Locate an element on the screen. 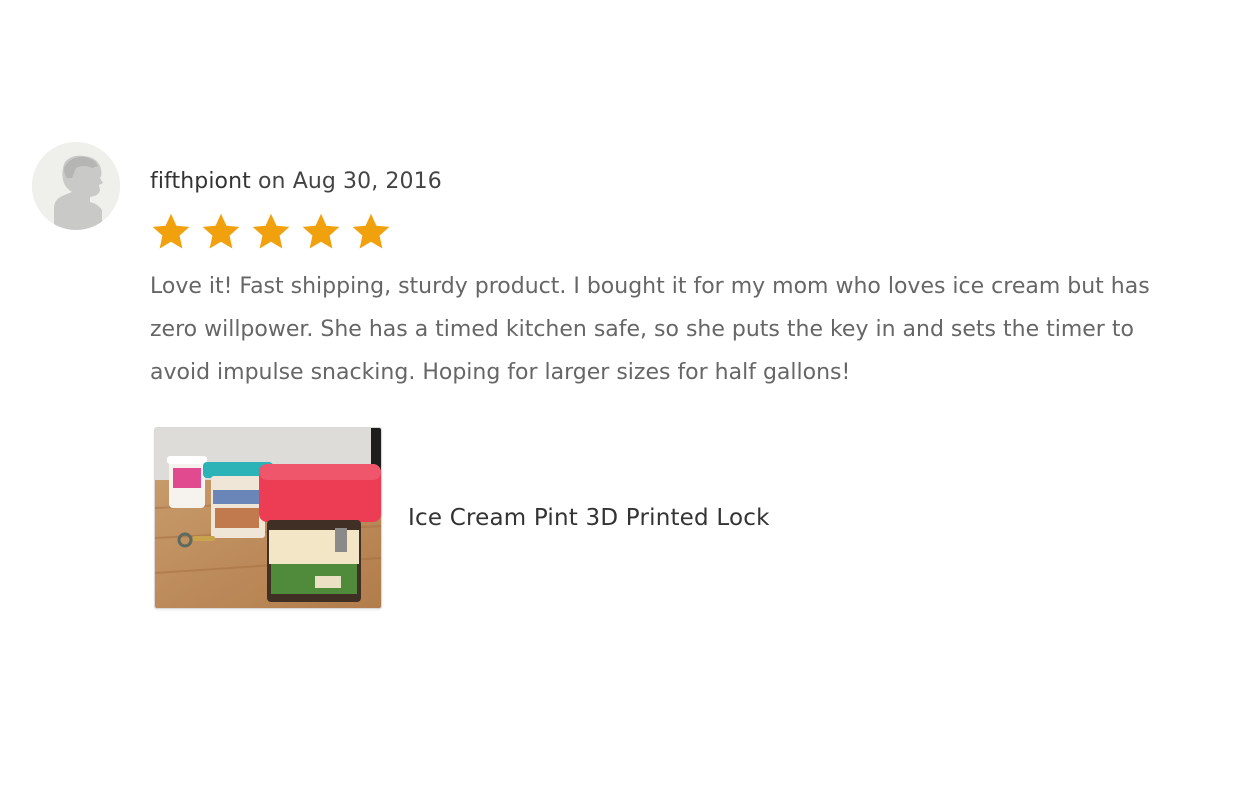 This screenshot has width=1249, height=791. default-user-silhouette-icon is located at coordinates (76, 186).